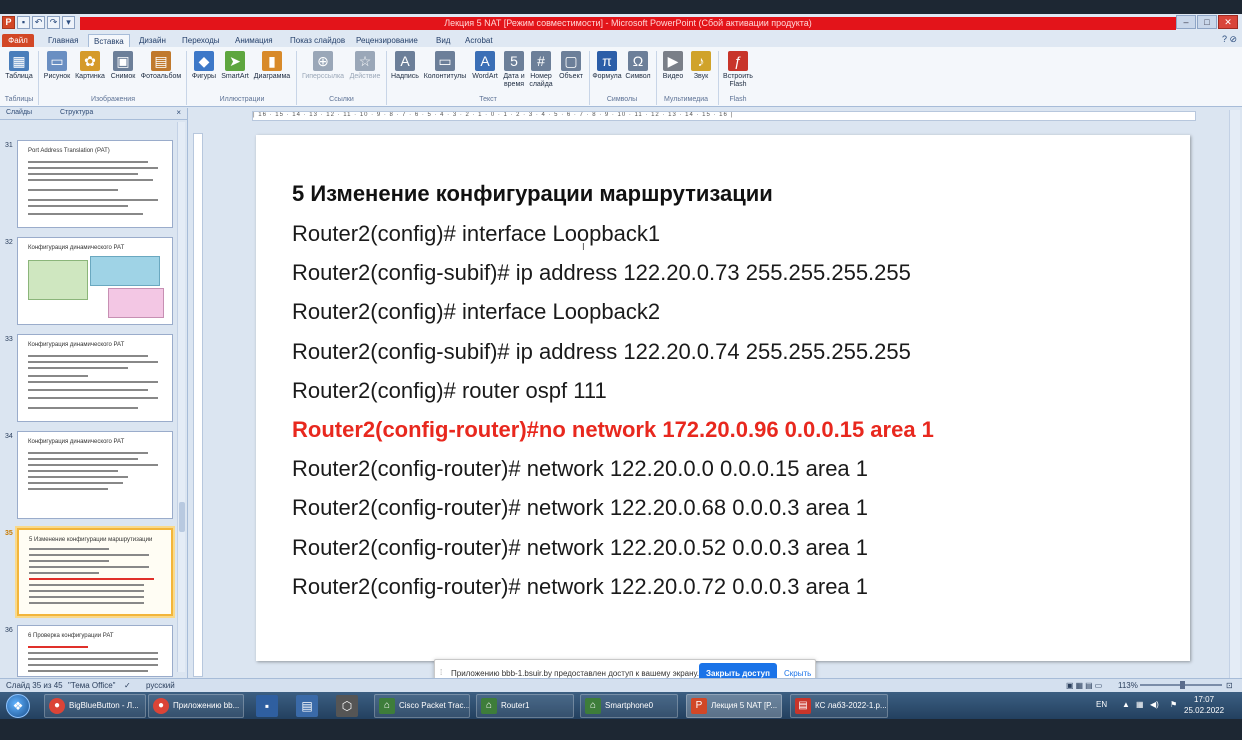 The image size is (1242, 740). I want to click on network-icon: ▦, so click(1140, 704).